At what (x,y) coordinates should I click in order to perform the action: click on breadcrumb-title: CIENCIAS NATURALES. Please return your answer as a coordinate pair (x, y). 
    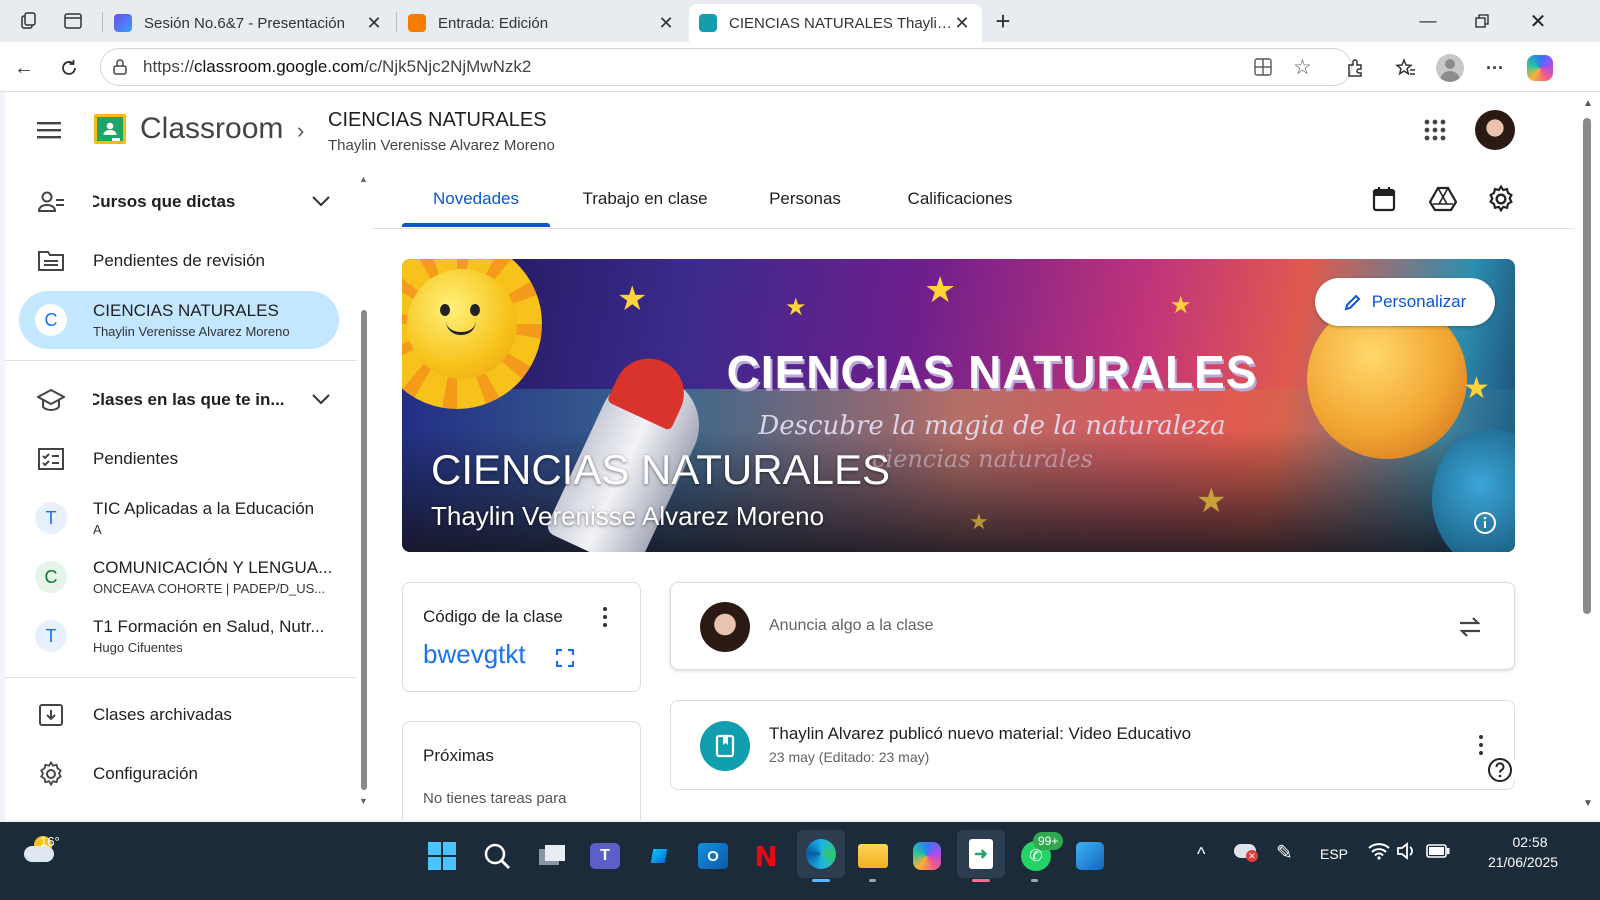
    Looking at the image, I should click on (437, 120).